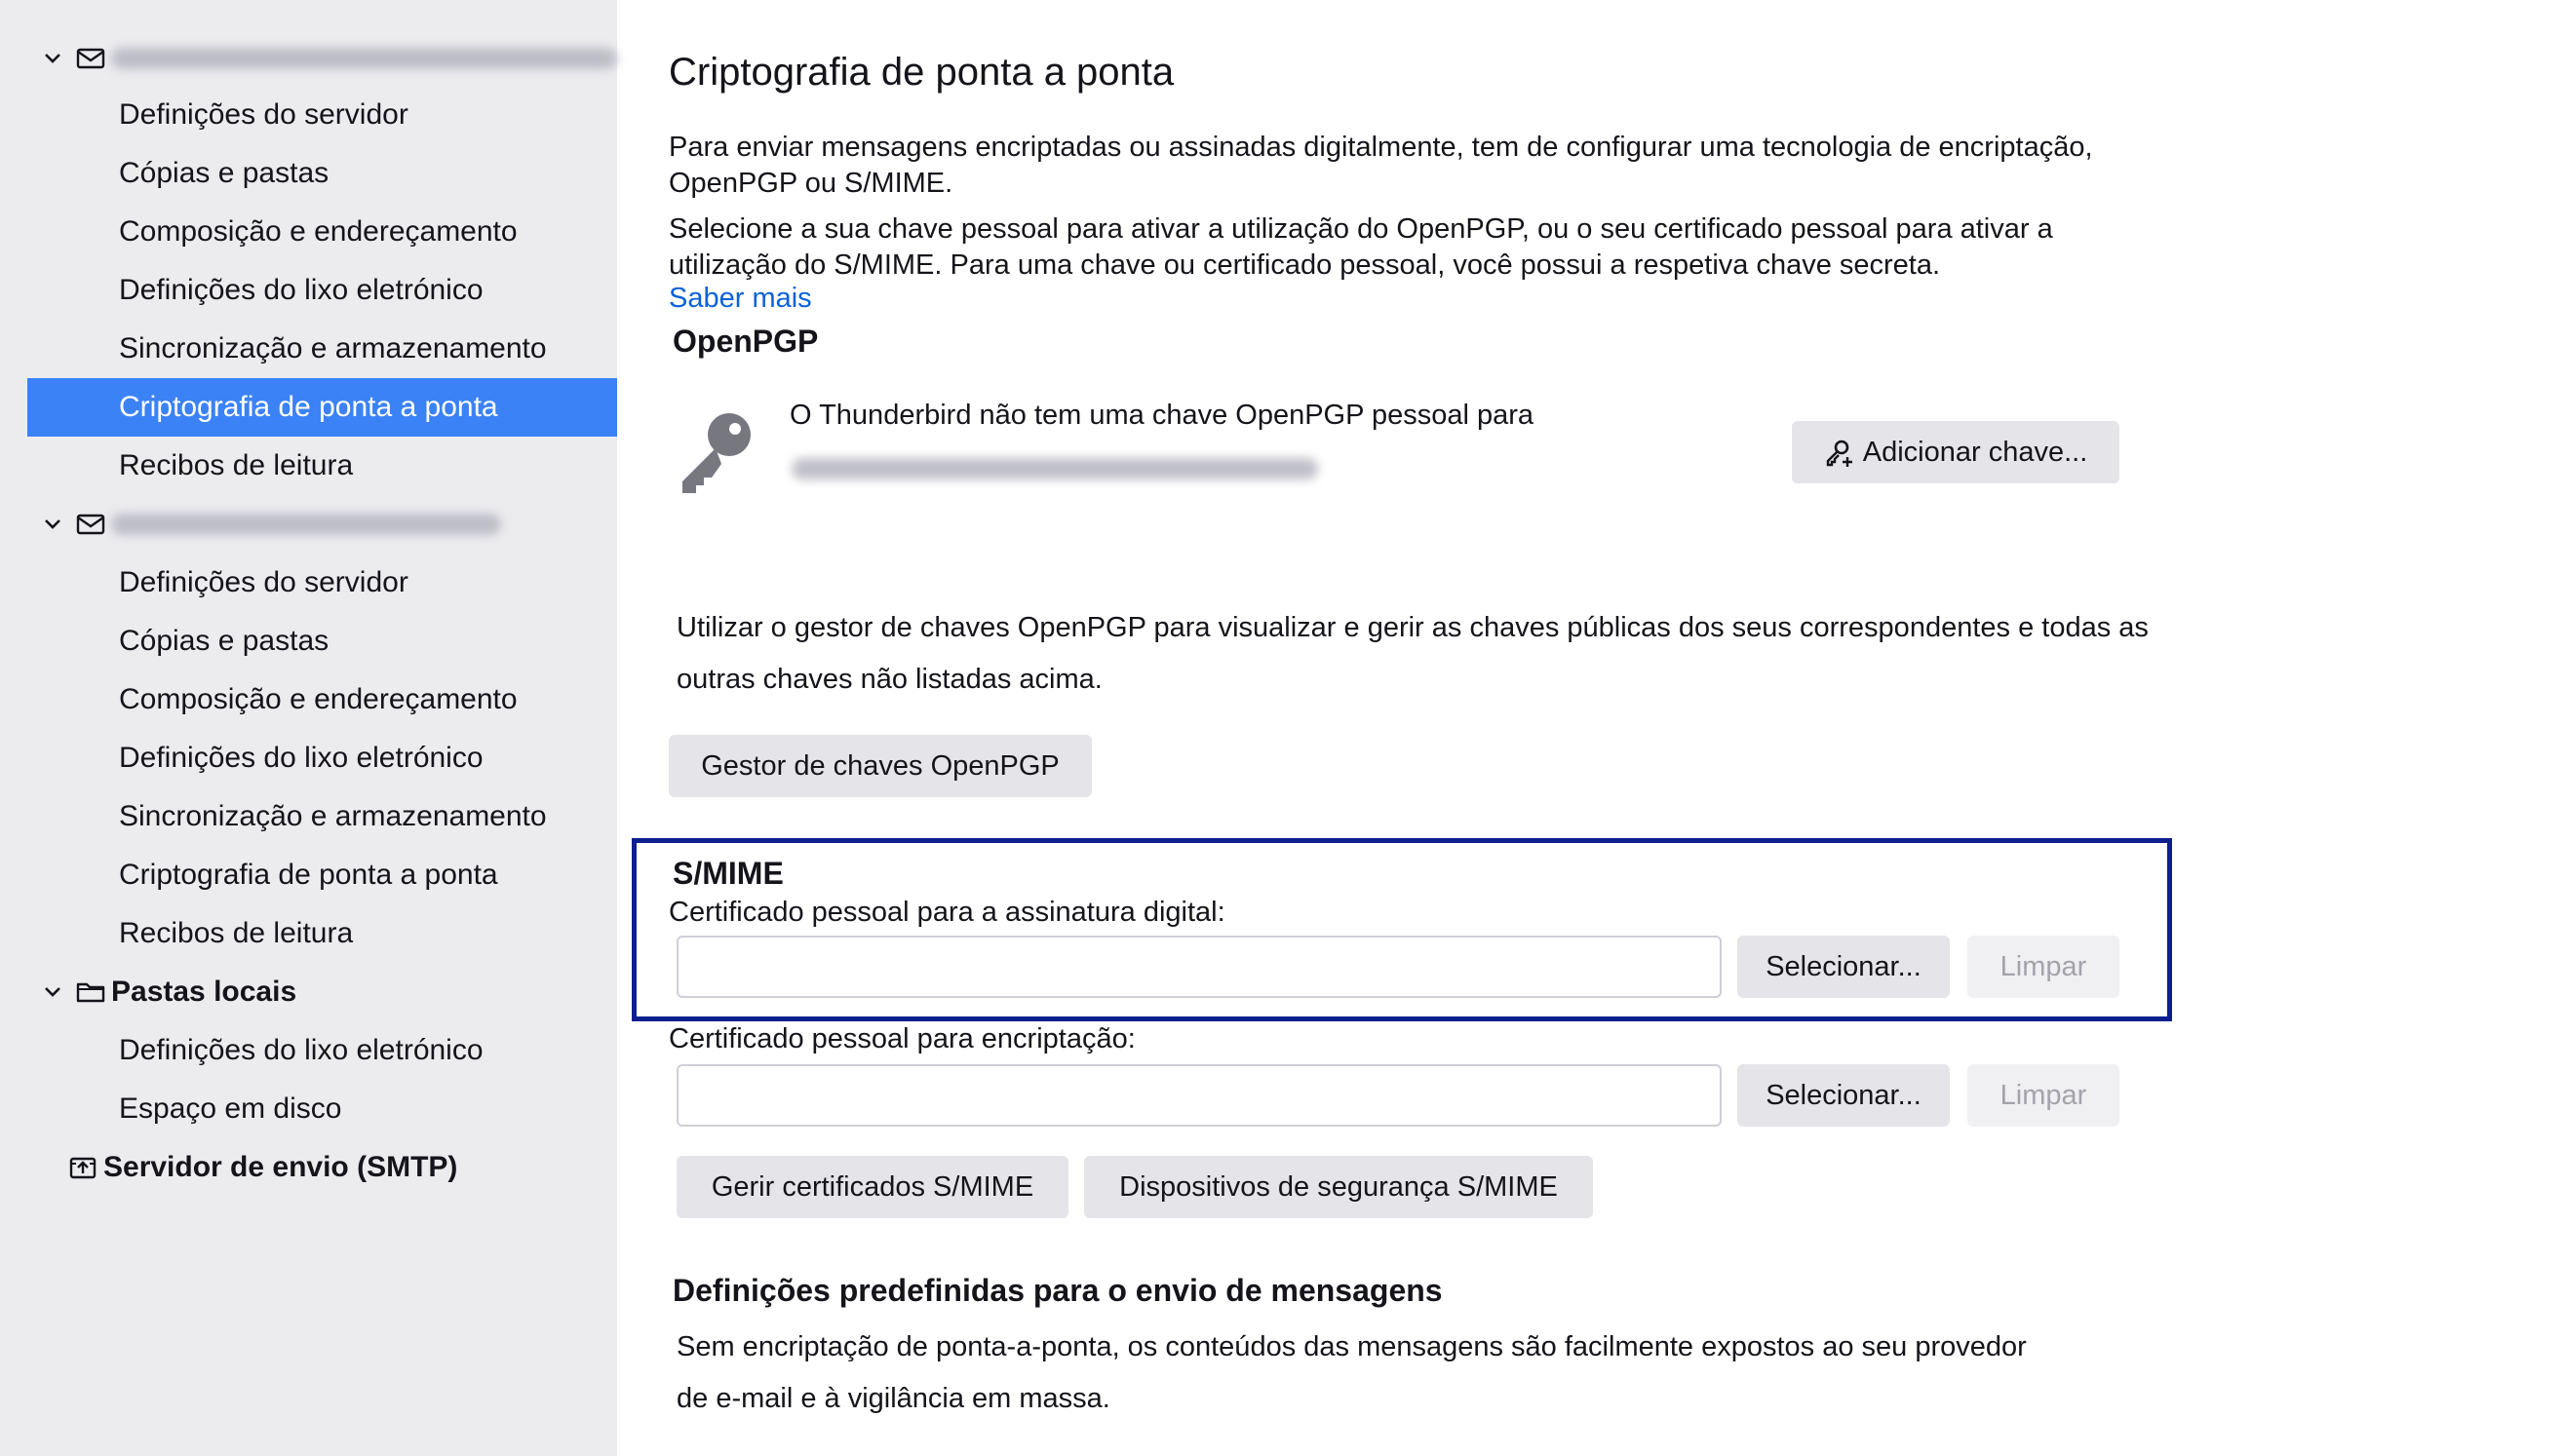 This screenshot has width=2562, height=1456. What do you see at coordinates (740, 299) in the screenshot?
I see `learn-more-link: Saber mais` at bounding box center [740, 299].